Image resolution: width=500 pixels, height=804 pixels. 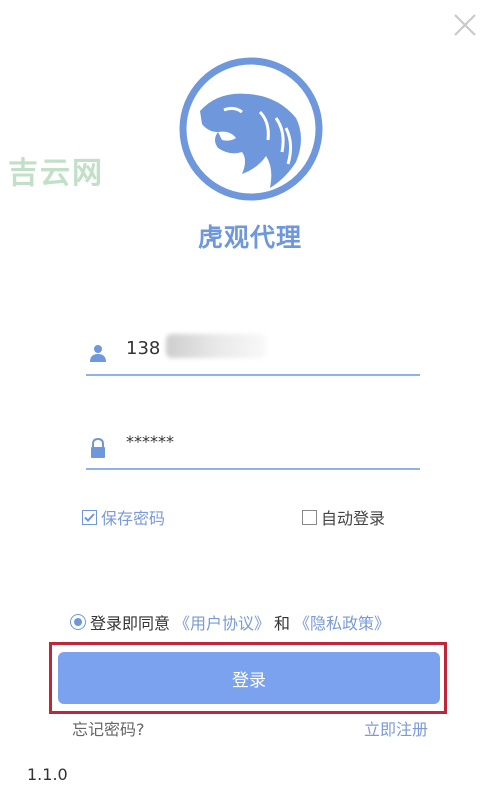 I want to click on password-underline, so click(x=253, y=469).